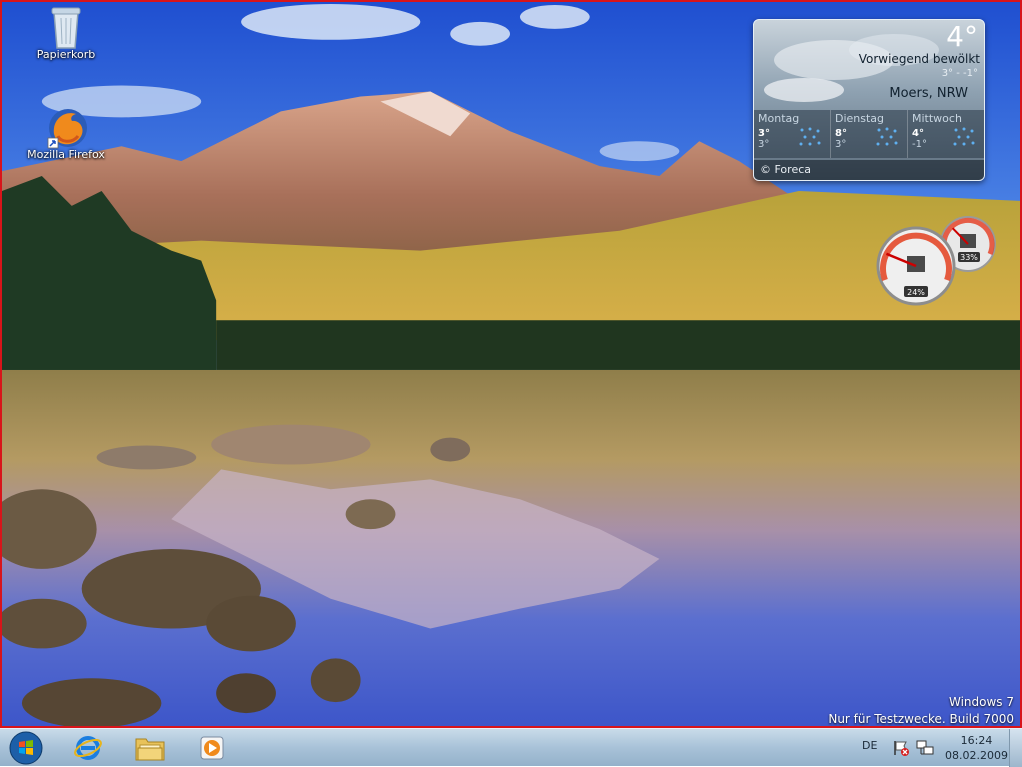 Image resolution: width=1022 pixels, height=767 pixels. I want to click on language-indicator: DE, so click(869, 745).